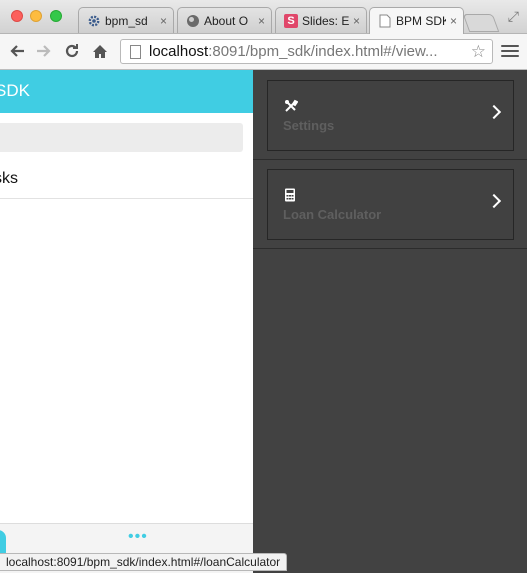  Describe the element at coordinates (510, 51) in the screenshot. I see `browser-menu-icon` at that location.